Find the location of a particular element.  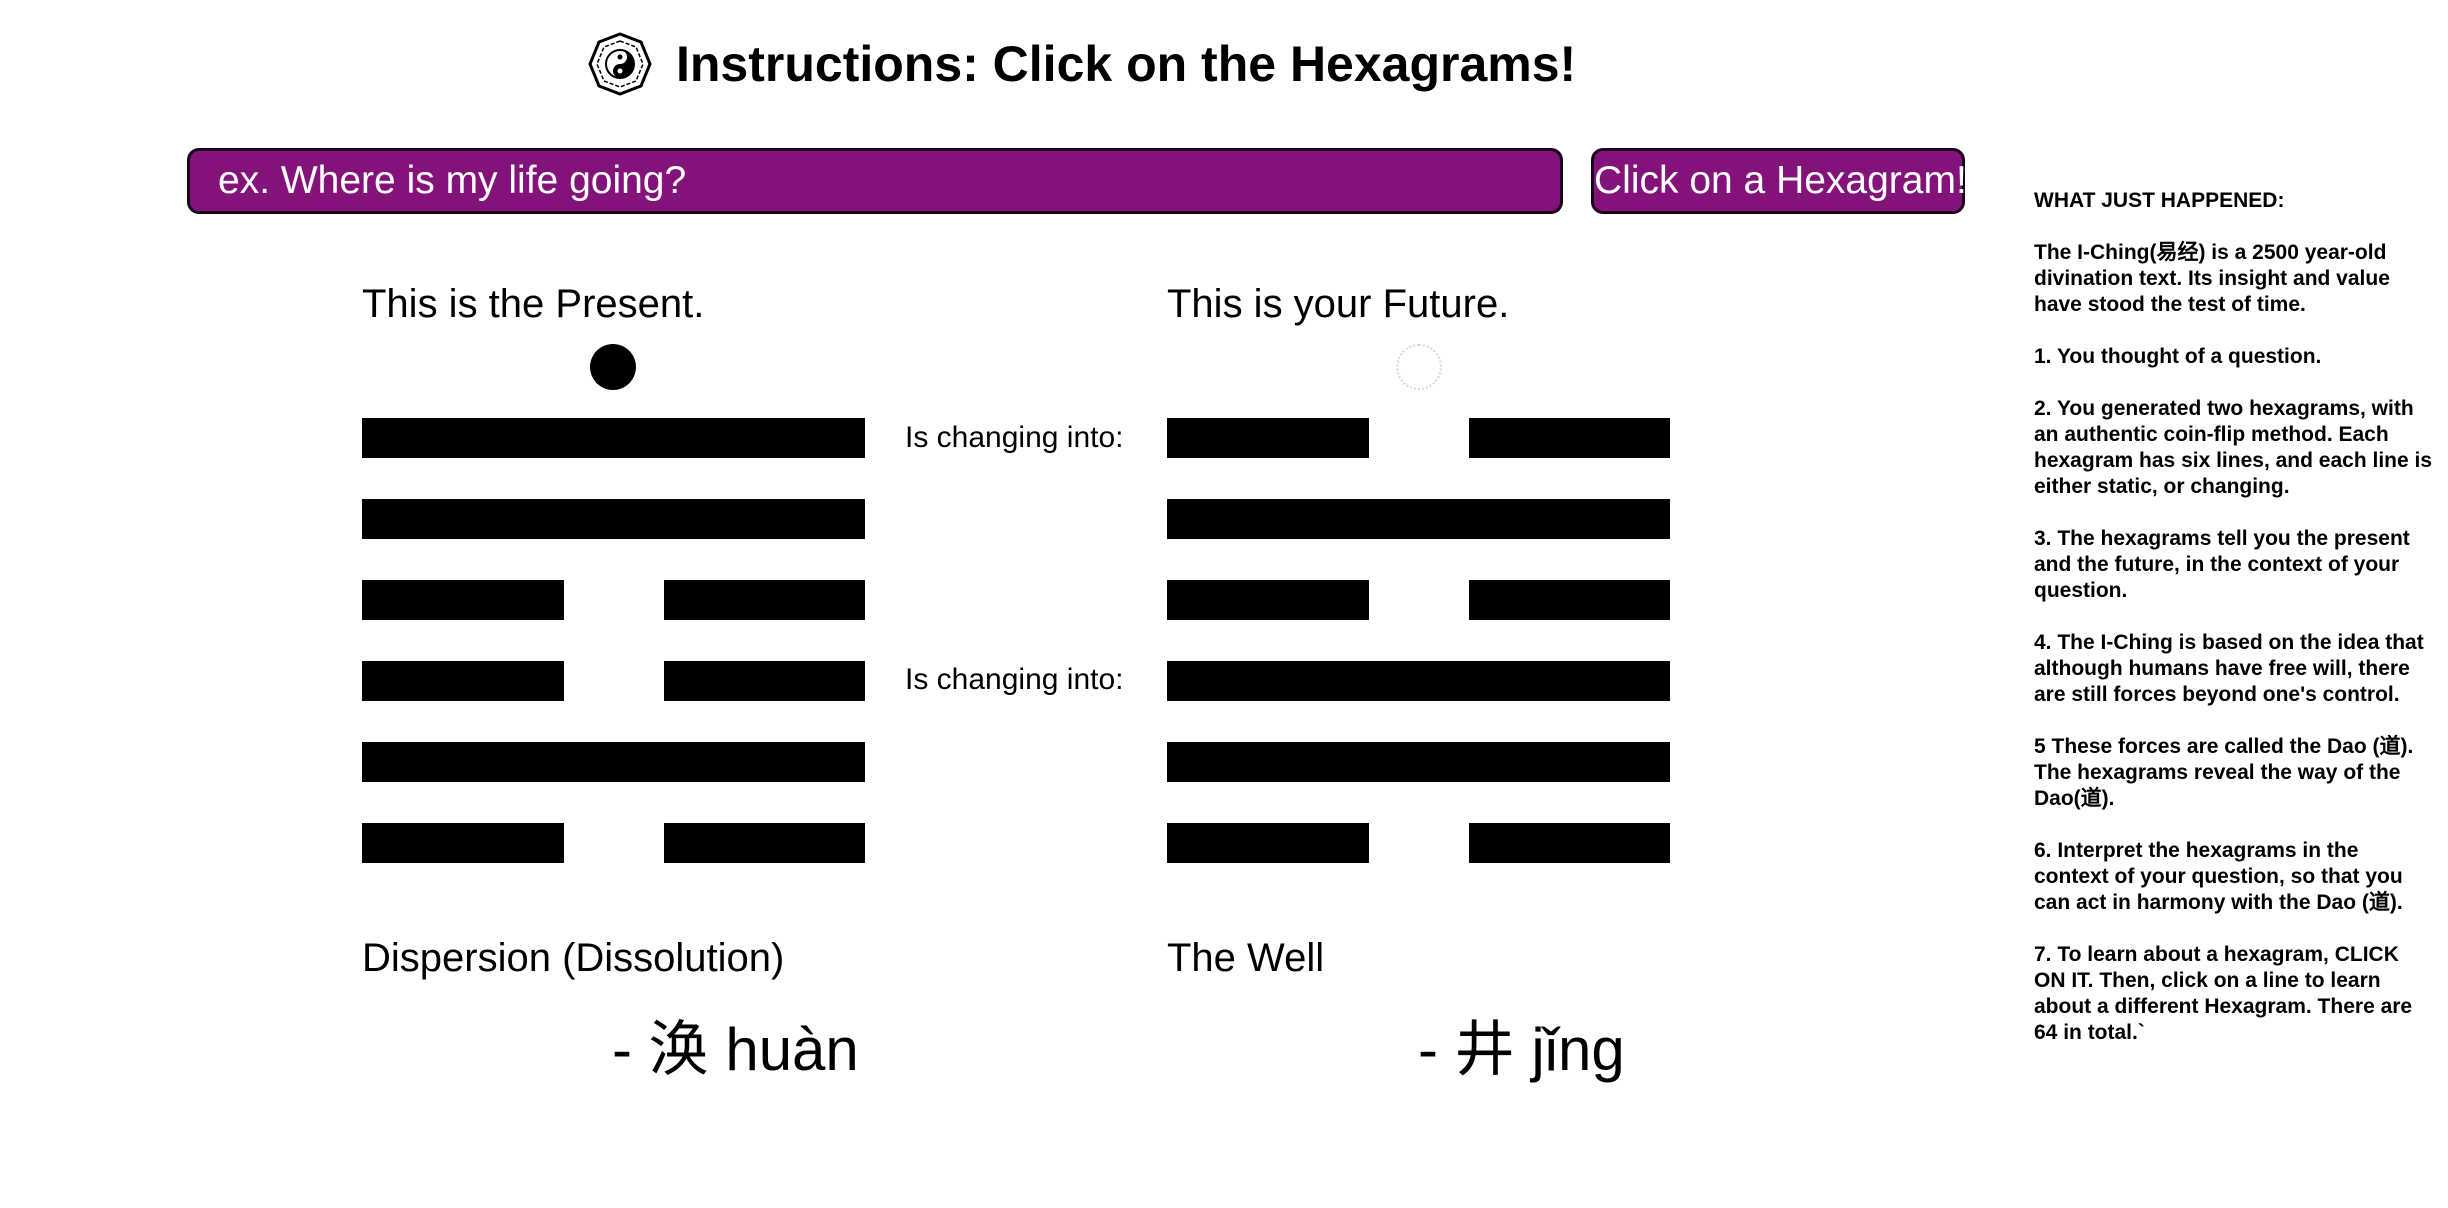

future-caption: This is your Future. is located at coordinates (1338, 304).